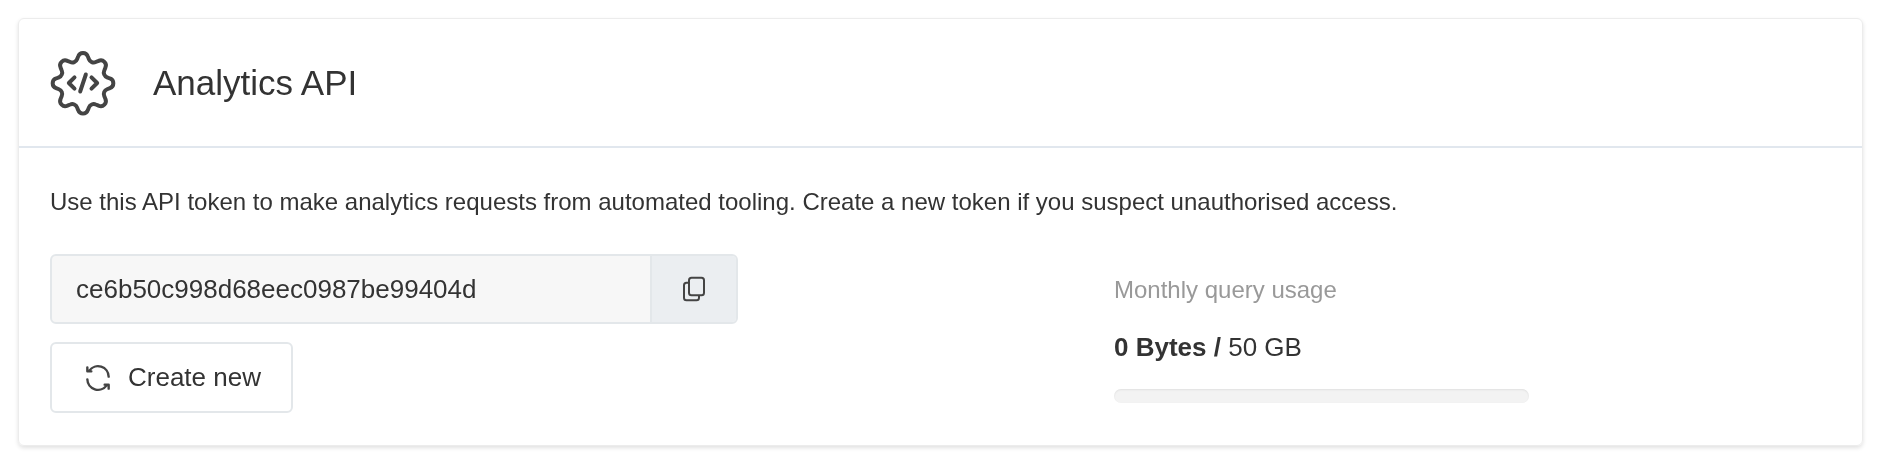 Image resolution: width=1884 pixels, height=466 pixels. I want to click on token-field: ce6b50c998d68eec0987be99404d, so click(394, 289).